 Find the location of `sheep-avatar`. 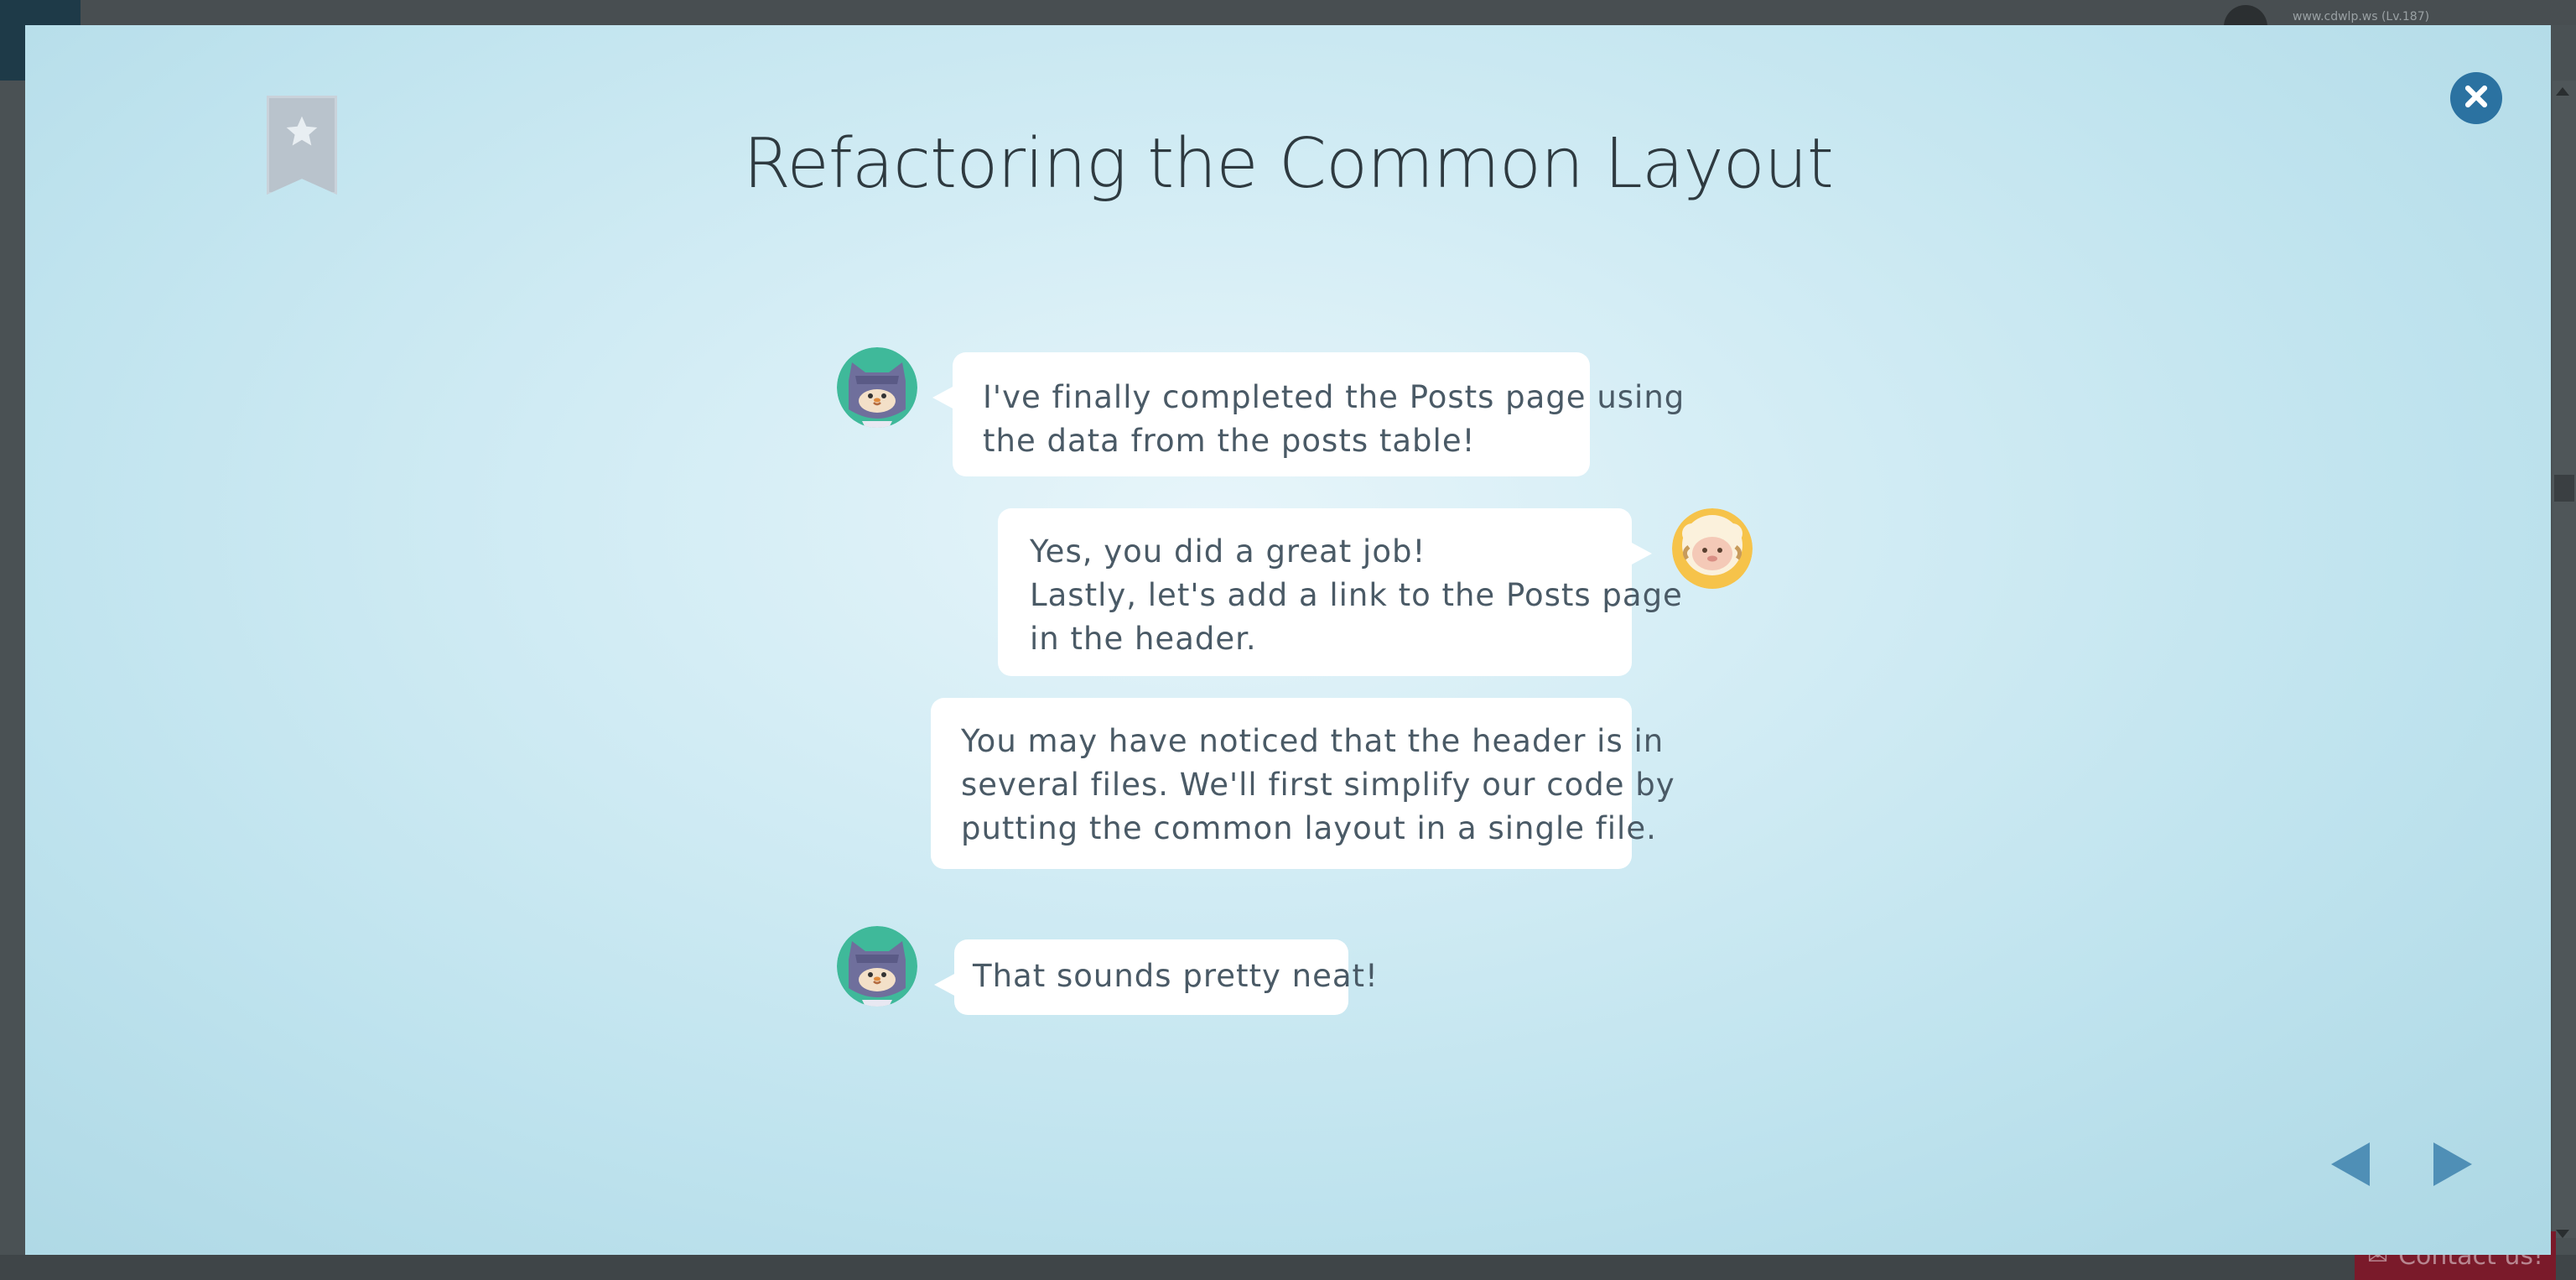

sheep-avatar is located at coordinates (1712, 548).